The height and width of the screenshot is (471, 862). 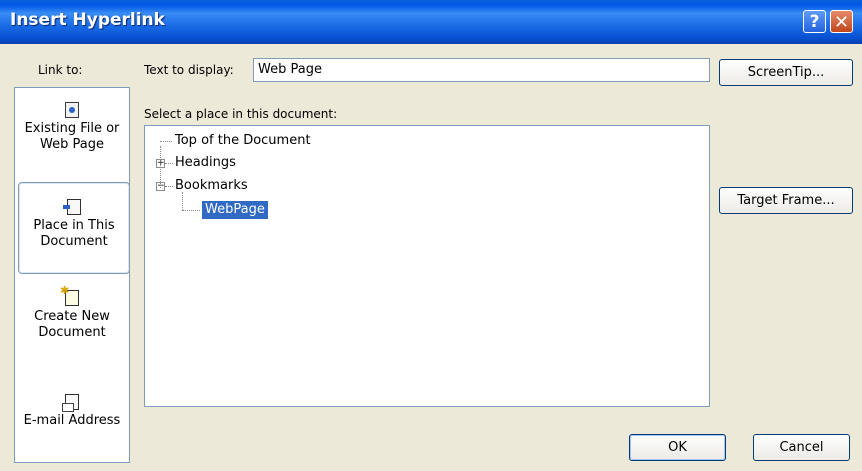 What do you see at coordinates (72, 110) in the screenshot?
I see `existing-file-icon` at bounding box center [72, 110].